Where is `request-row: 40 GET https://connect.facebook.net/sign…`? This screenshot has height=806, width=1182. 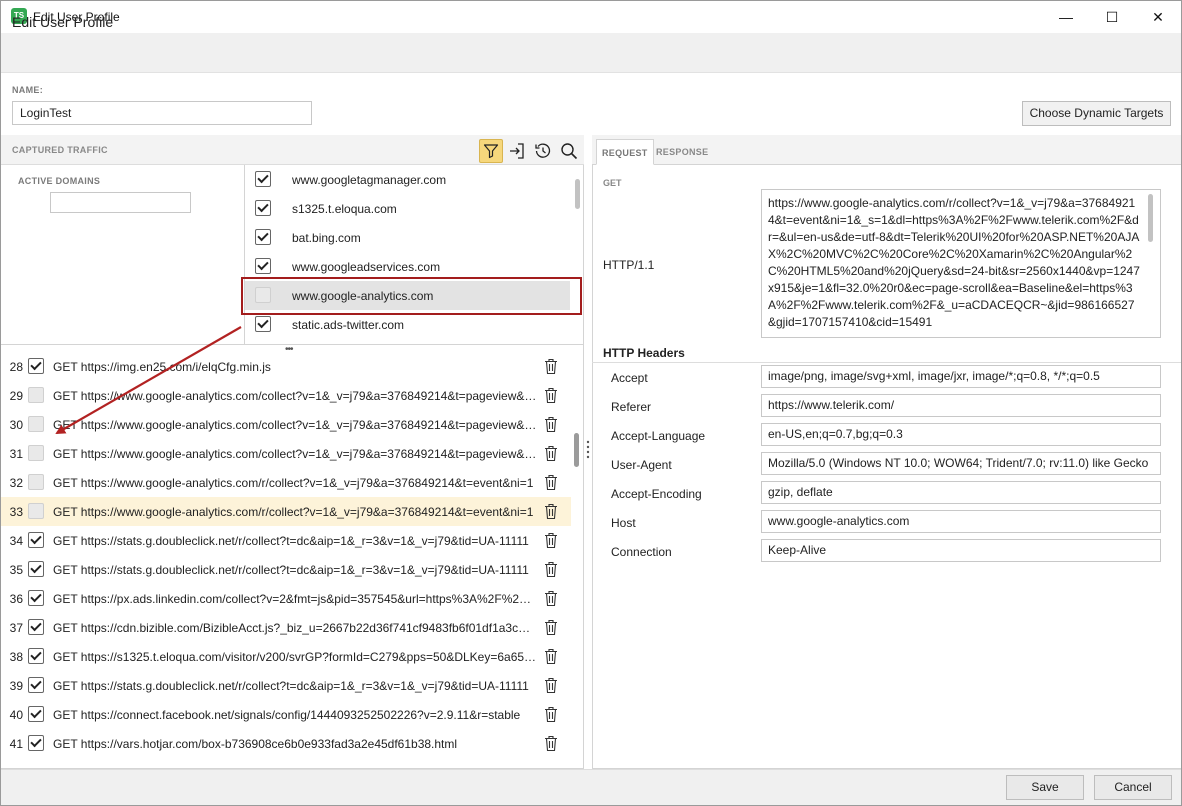
request-row: 40 GET https://connect.facebook.net/sign… is located at coordinates (286, 714).